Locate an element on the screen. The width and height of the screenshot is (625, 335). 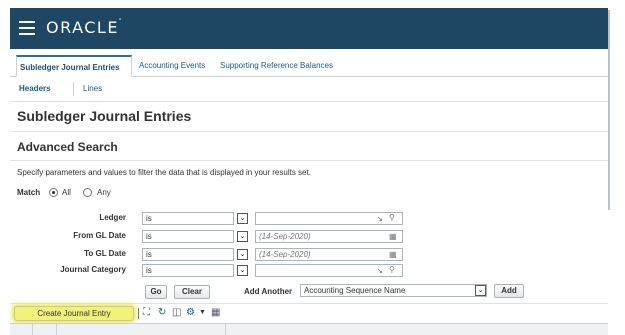
subtab-headers: Headers is located at coordinates (35, 88).